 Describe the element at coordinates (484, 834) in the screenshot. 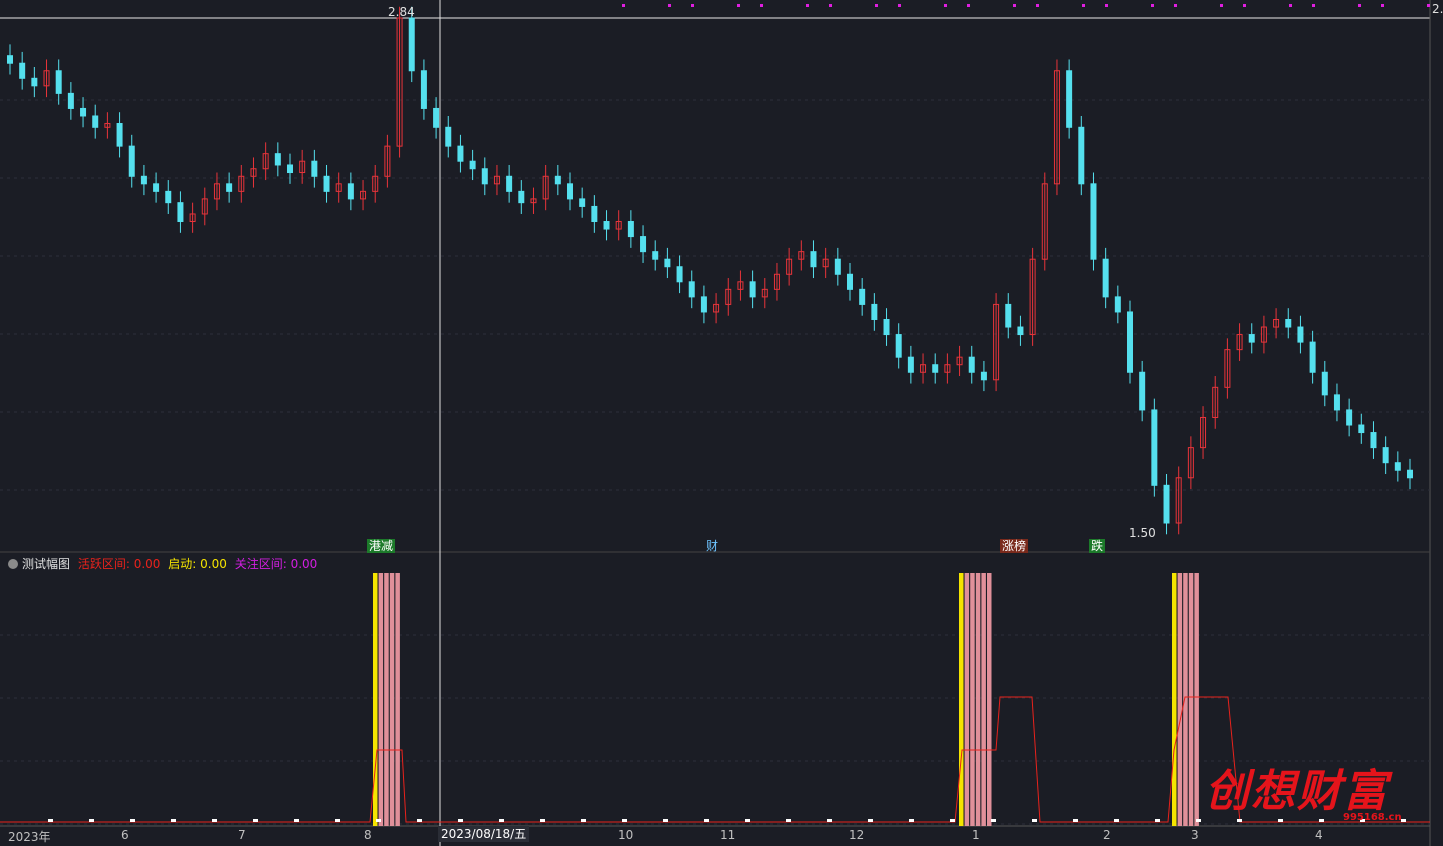

I see `crosshair-date-label: 2023/08/18/五` at that location.